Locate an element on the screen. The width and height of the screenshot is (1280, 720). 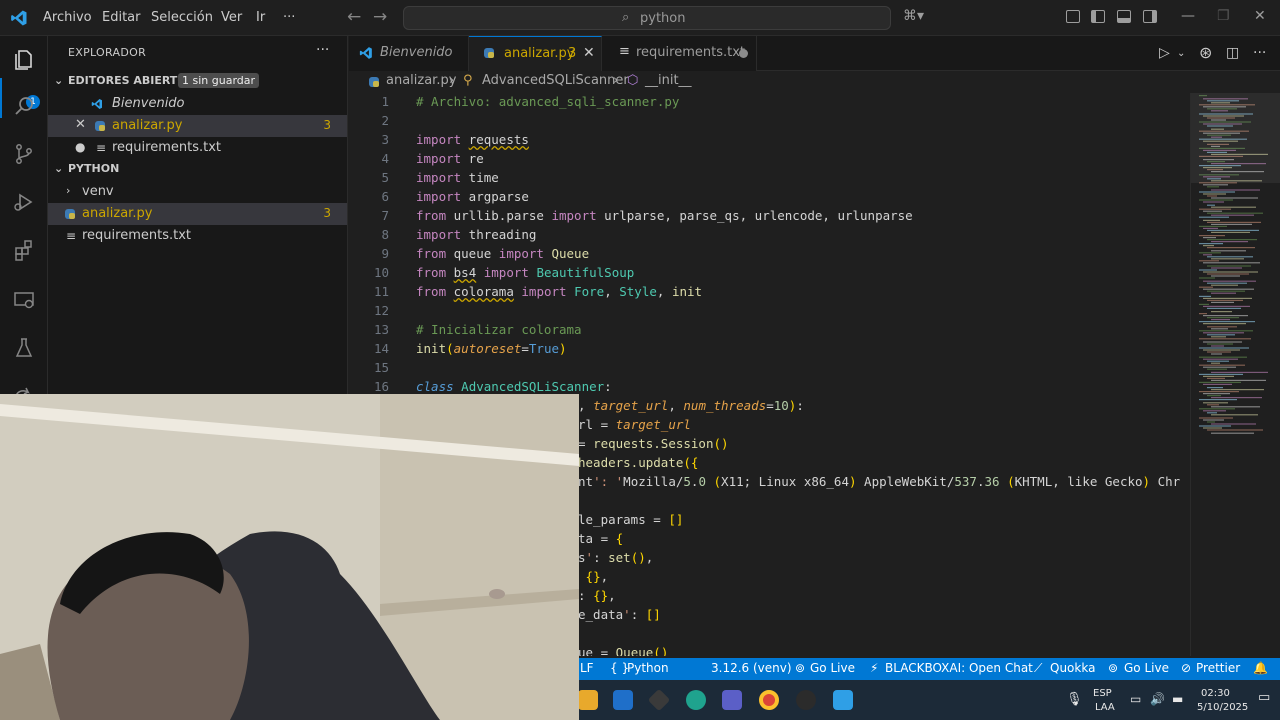
volume-icon: 🔊 is located at coordinates (1157, 699).